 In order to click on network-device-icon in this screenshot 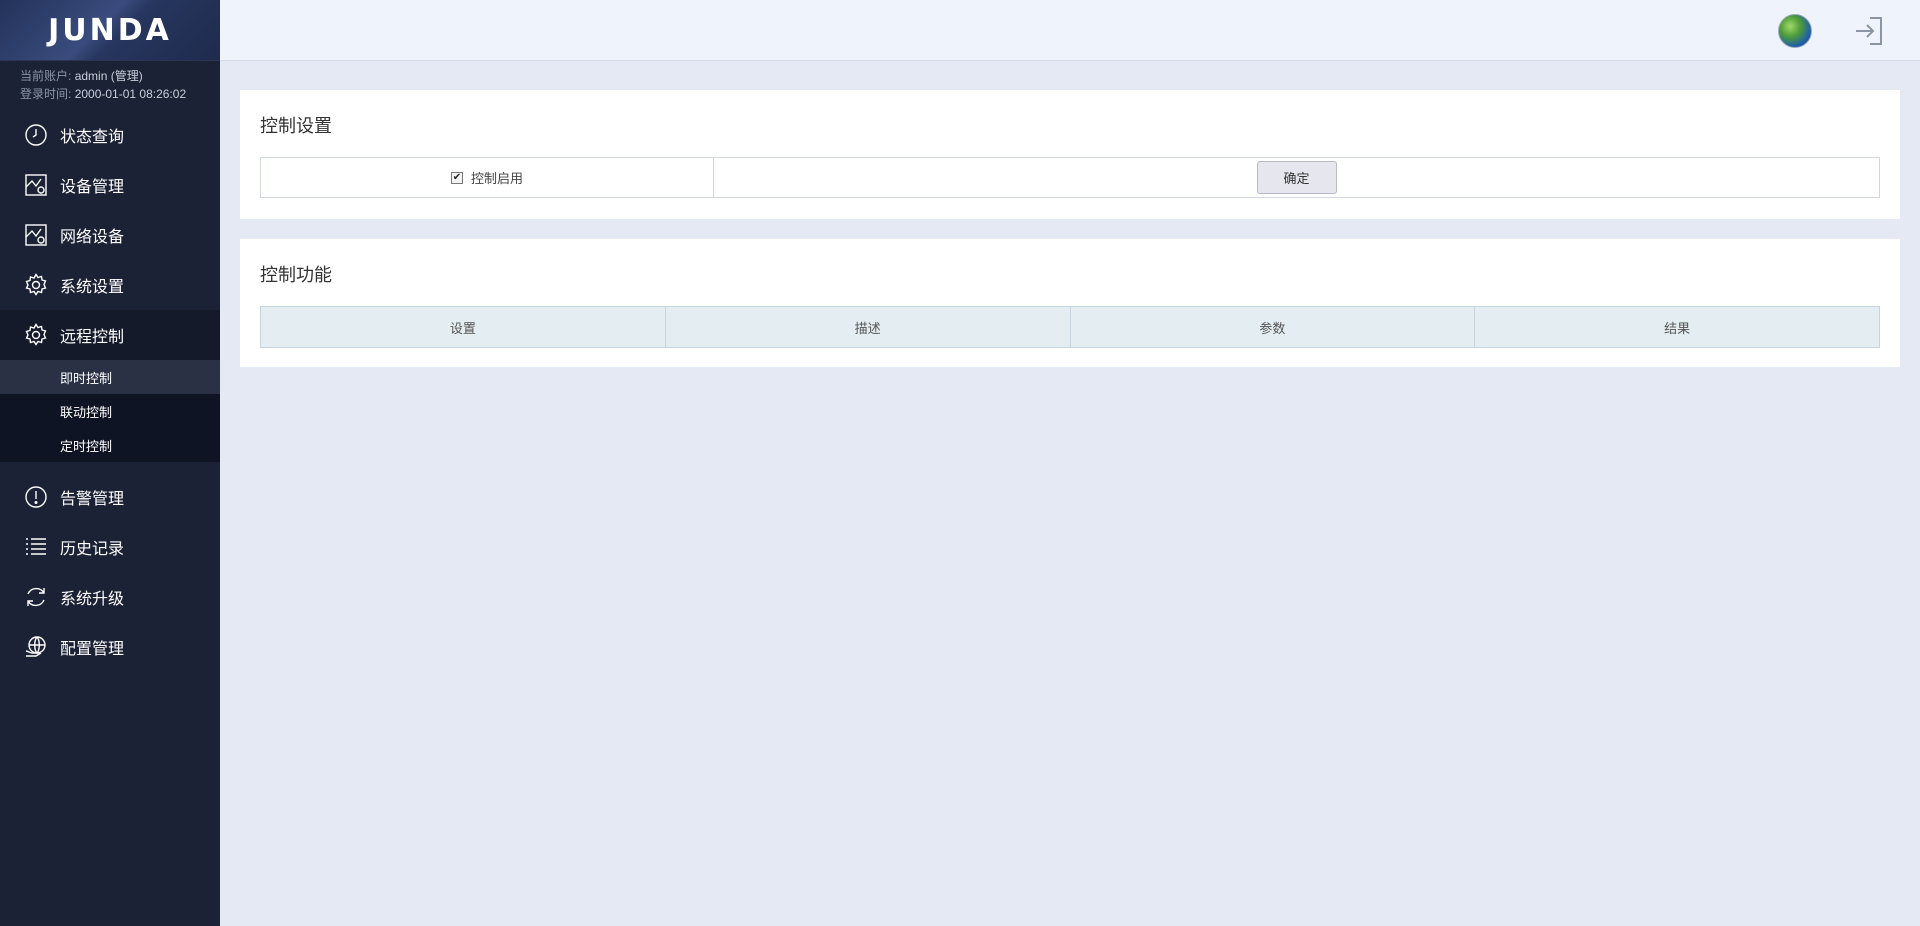, I will do `click(36, 235)`.